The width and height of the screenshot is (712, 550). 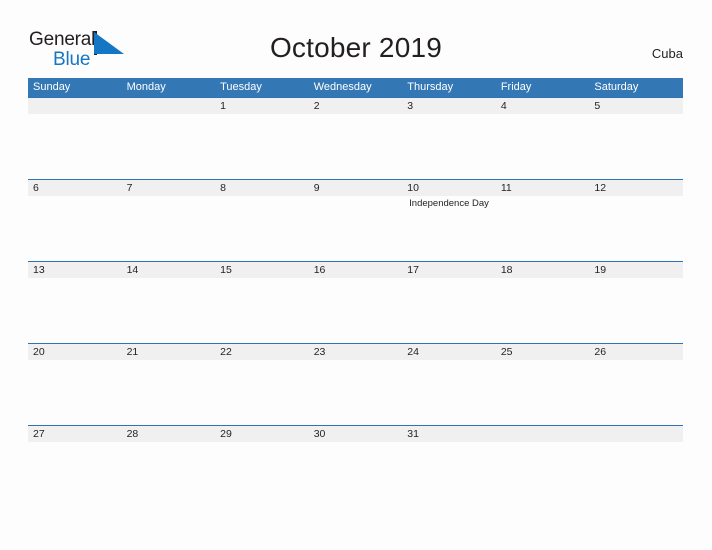 I want to click on dow-sunday: Sunday, so click(x=52, y=87).